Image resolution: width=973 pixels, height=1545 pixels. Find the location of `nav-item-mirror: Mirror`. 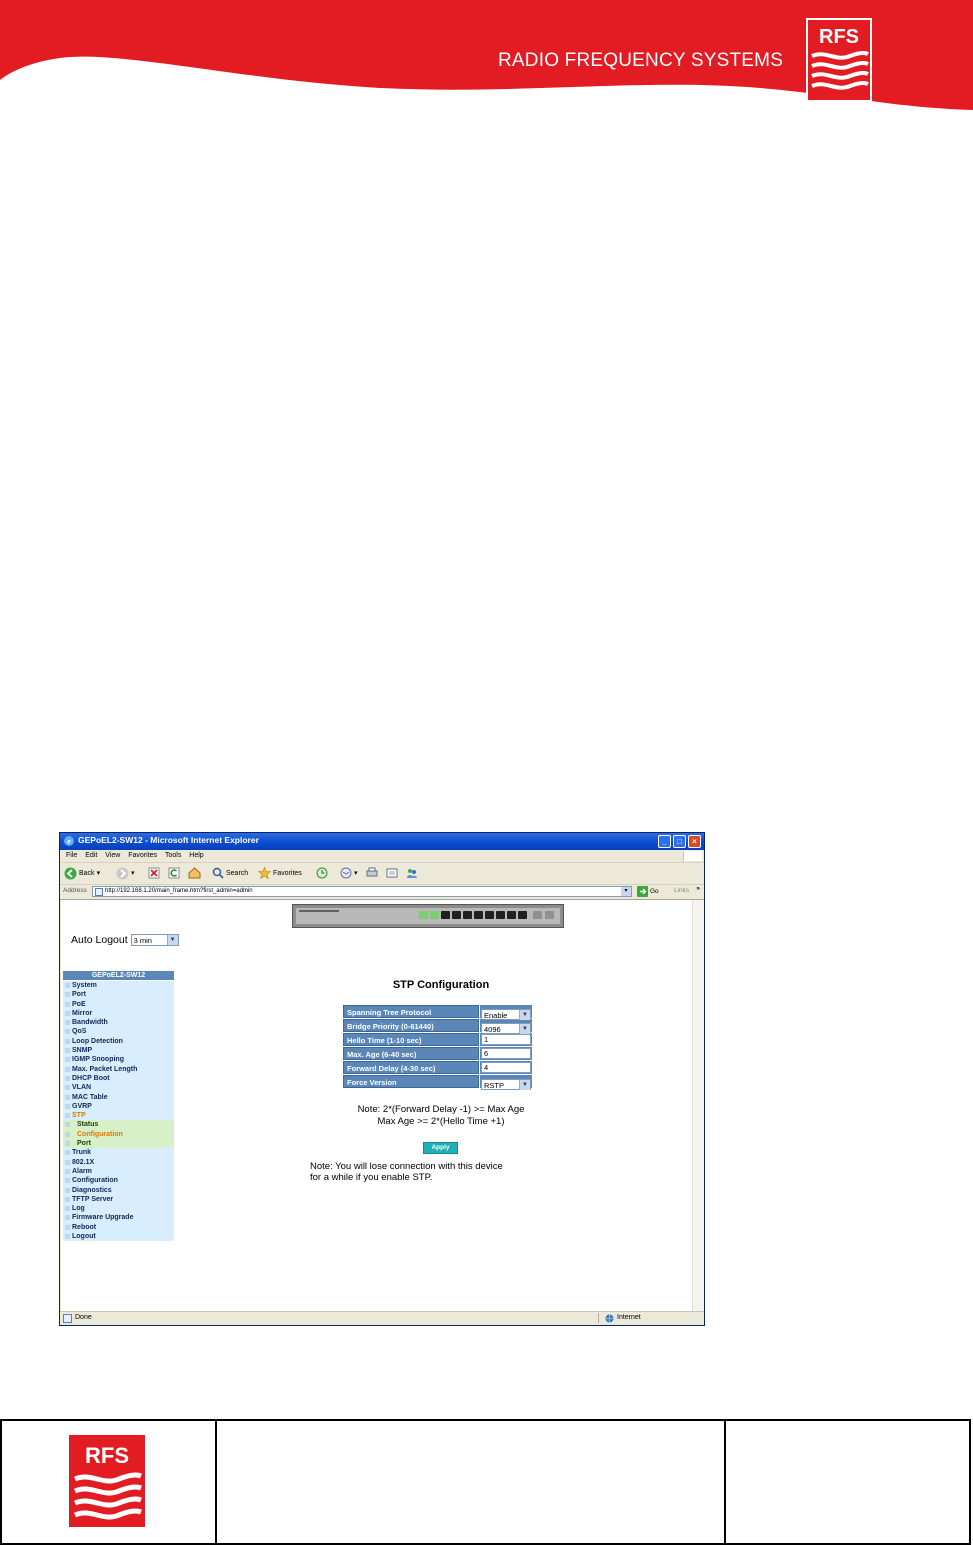

nav-item-mirror: Mirror is located at coordinates (118, 1013).